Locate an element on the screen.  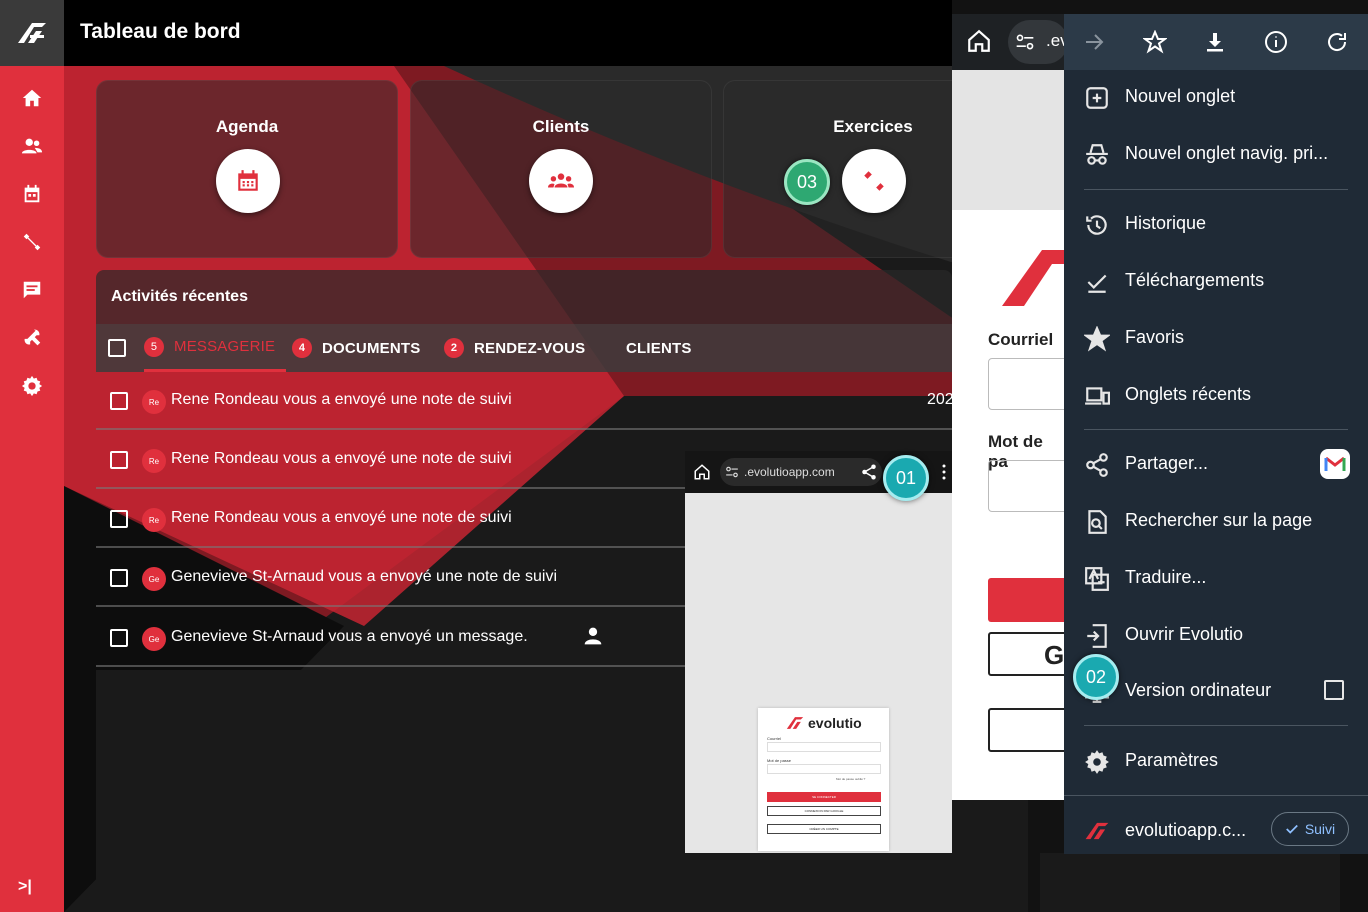
incognito-icon is located at coordinates (1097, 155).